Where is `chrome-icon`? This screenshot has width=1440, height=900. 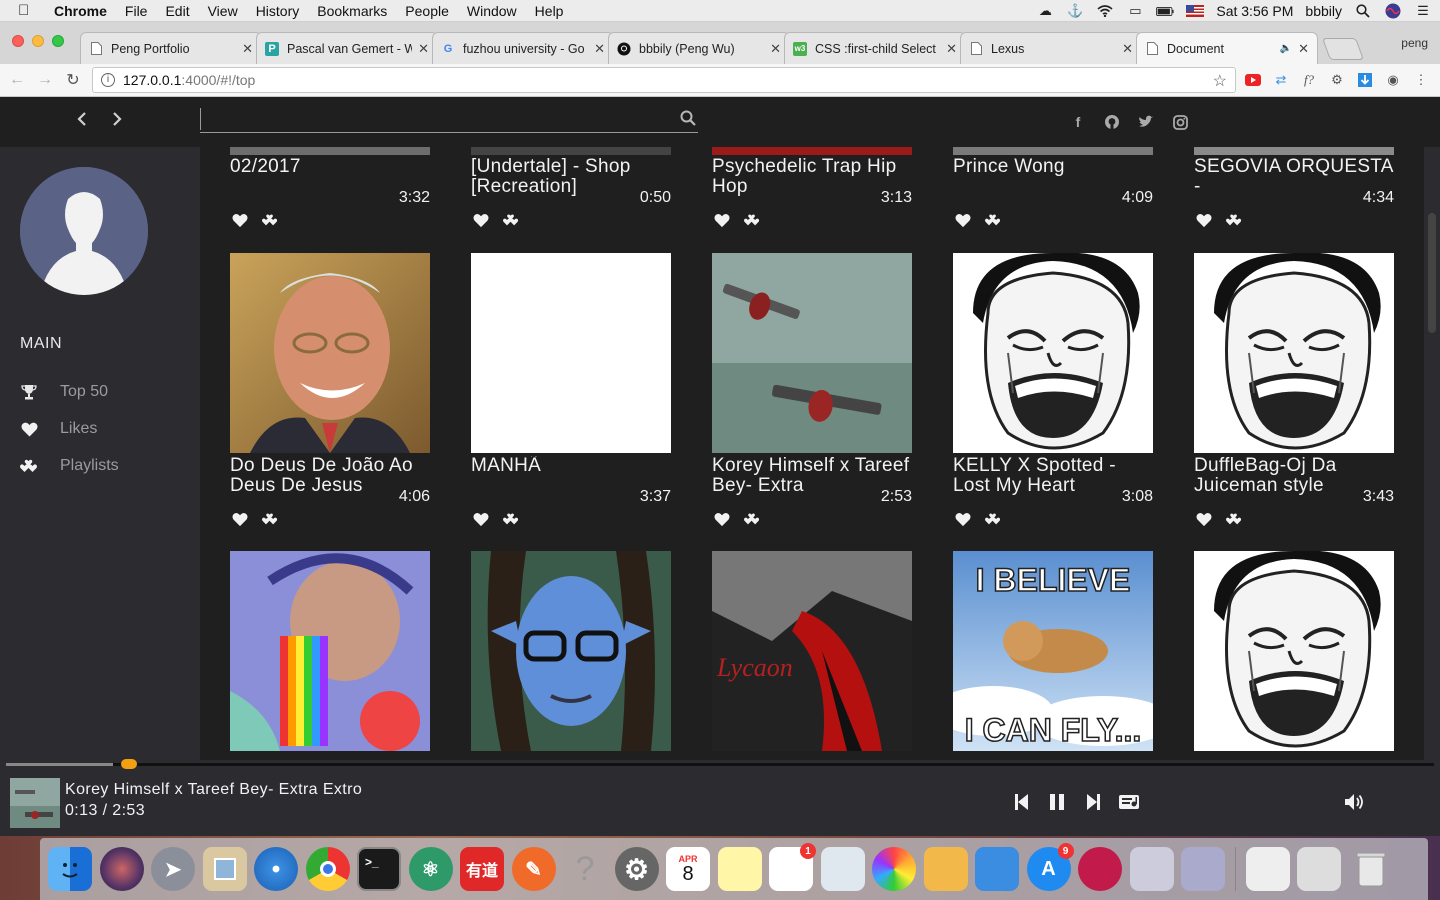 chrome-icon is located at coordinates (327, 869).